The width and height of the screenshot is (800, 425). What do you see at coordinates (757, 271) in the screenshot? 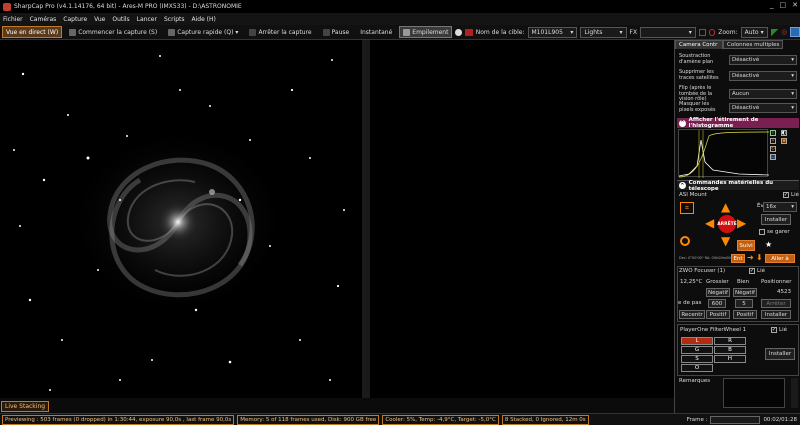
I see `focuser-connected: ✓ Lié` at bounding box center [757, 271].